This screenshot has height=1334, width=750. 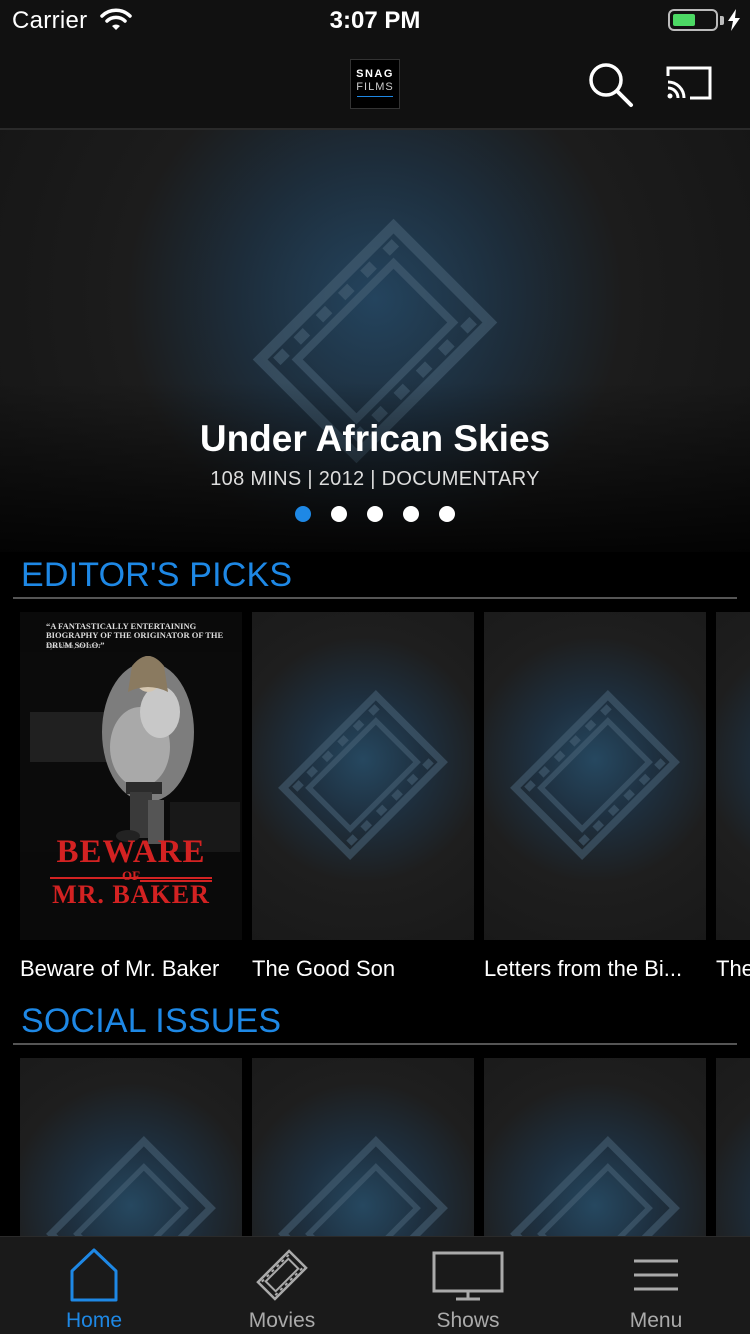 I want to click on tab-label: Shows, so click(x=468, y=1320).